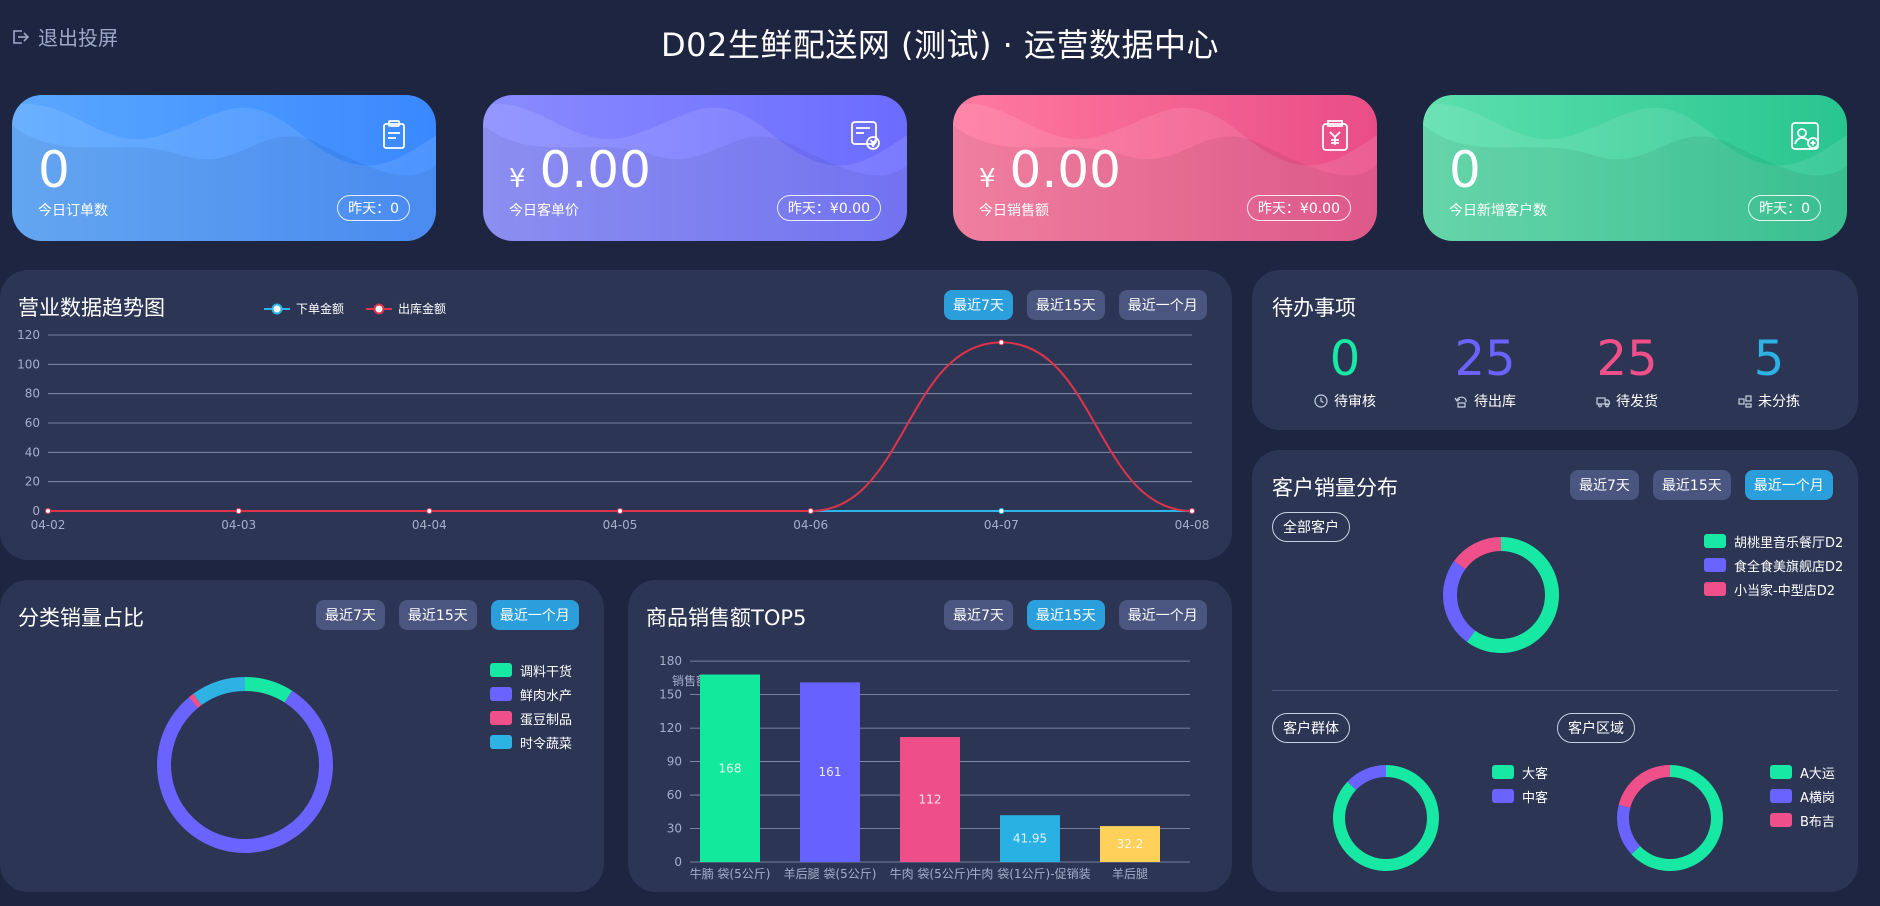 This screenshot has height=906, width=1880. Describe the element at coordinates (670, 695) in the screenshot. I see `y-tick-label: 150` at that location.